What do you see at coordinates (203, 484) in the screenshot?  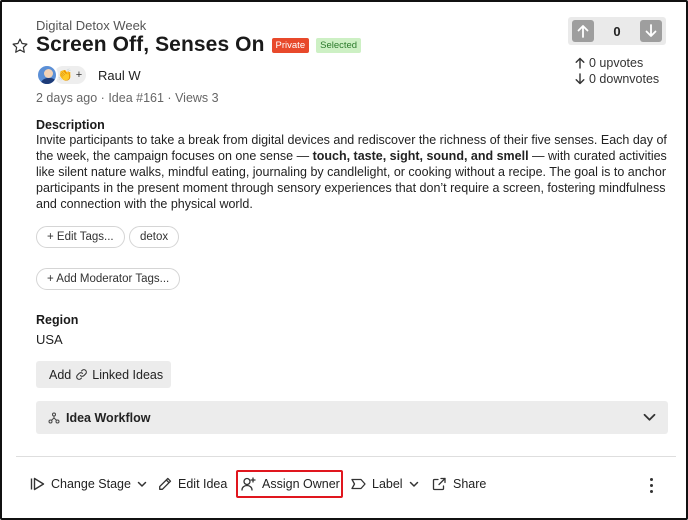 I see `edit-idea-label: Edit Idea` at bounding box center [203, 484].